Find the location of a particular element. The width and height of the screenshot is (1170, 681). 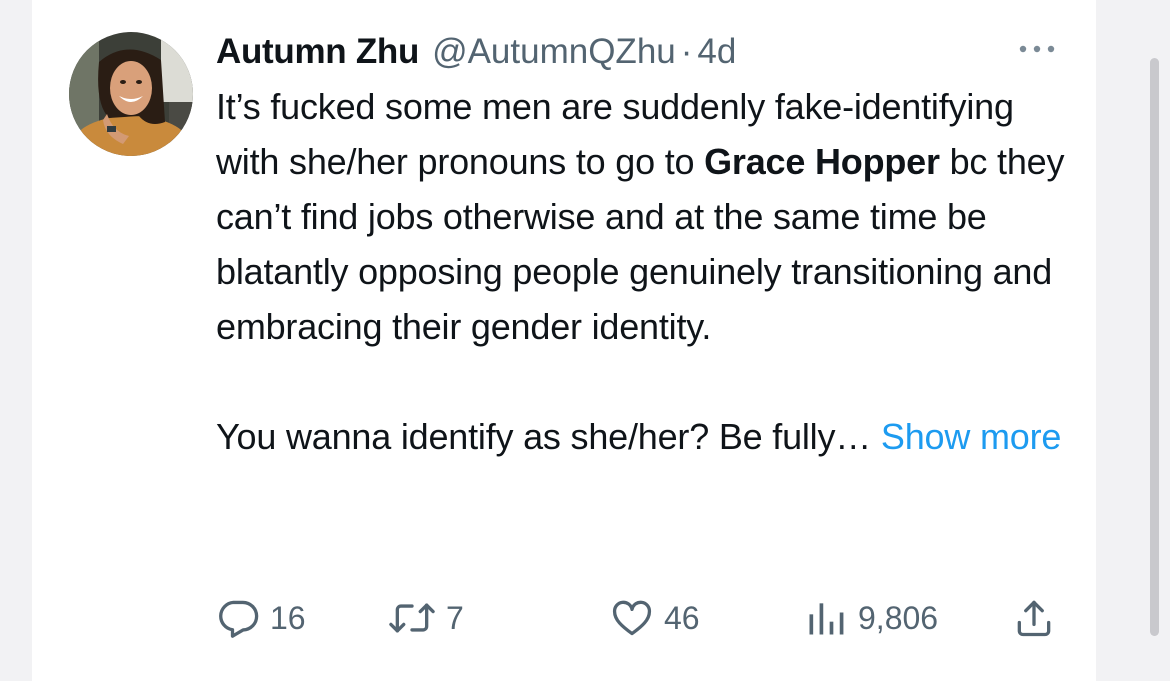

retweet-count: 7 is located at coordinates (455, 617).